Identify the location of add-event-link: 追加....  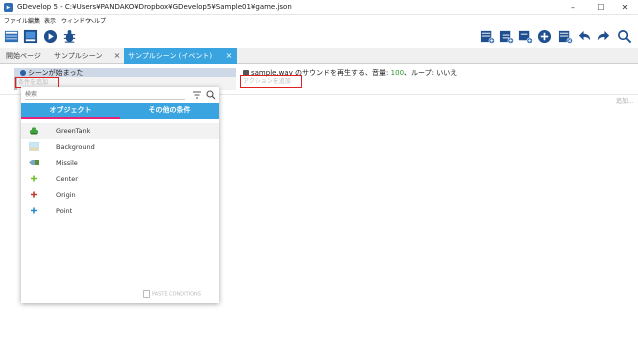
(625, 100).